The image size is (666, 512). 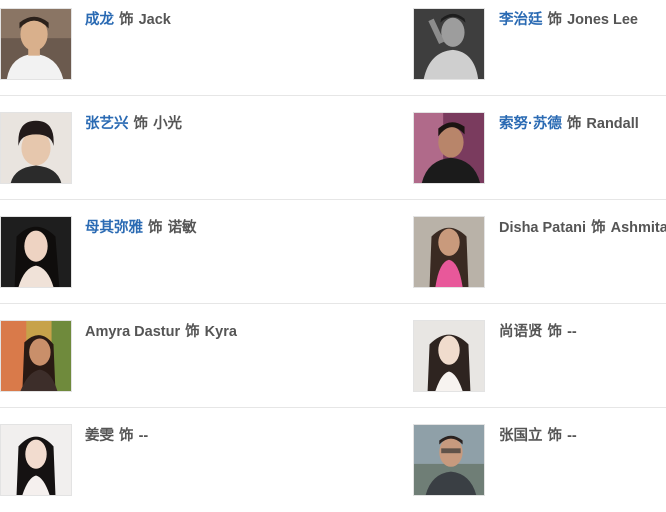 What do you see at coordinates (539, 357) in the screenshot?
I see `cast-item: 尚语贤 饰 --` at bounding box center [539, 357].